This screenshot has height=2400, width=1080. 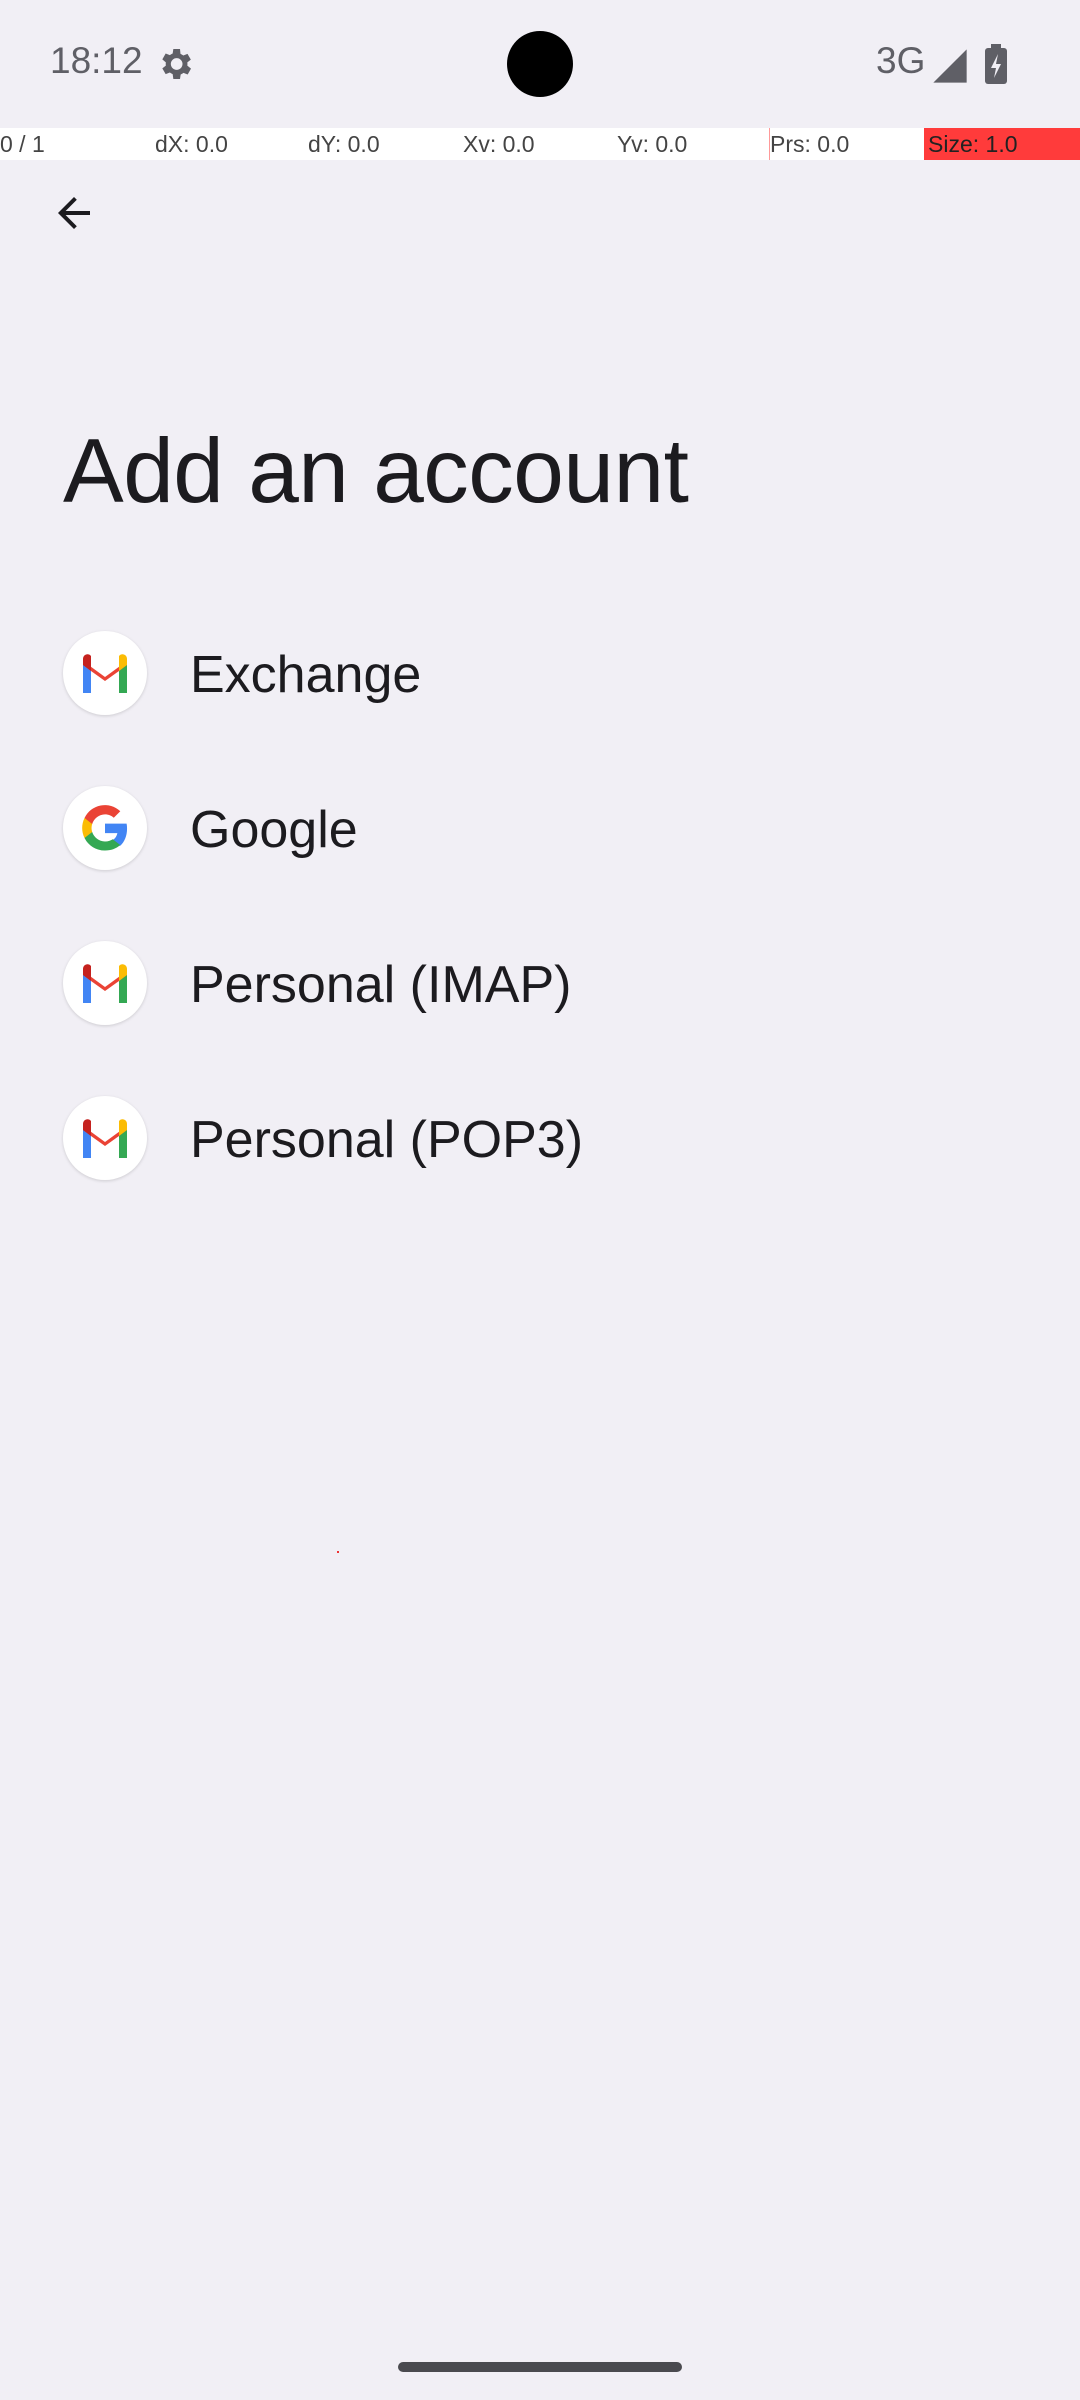 I want to click on pointer-size: Size: 1.0, so click(x=1002, y=144).